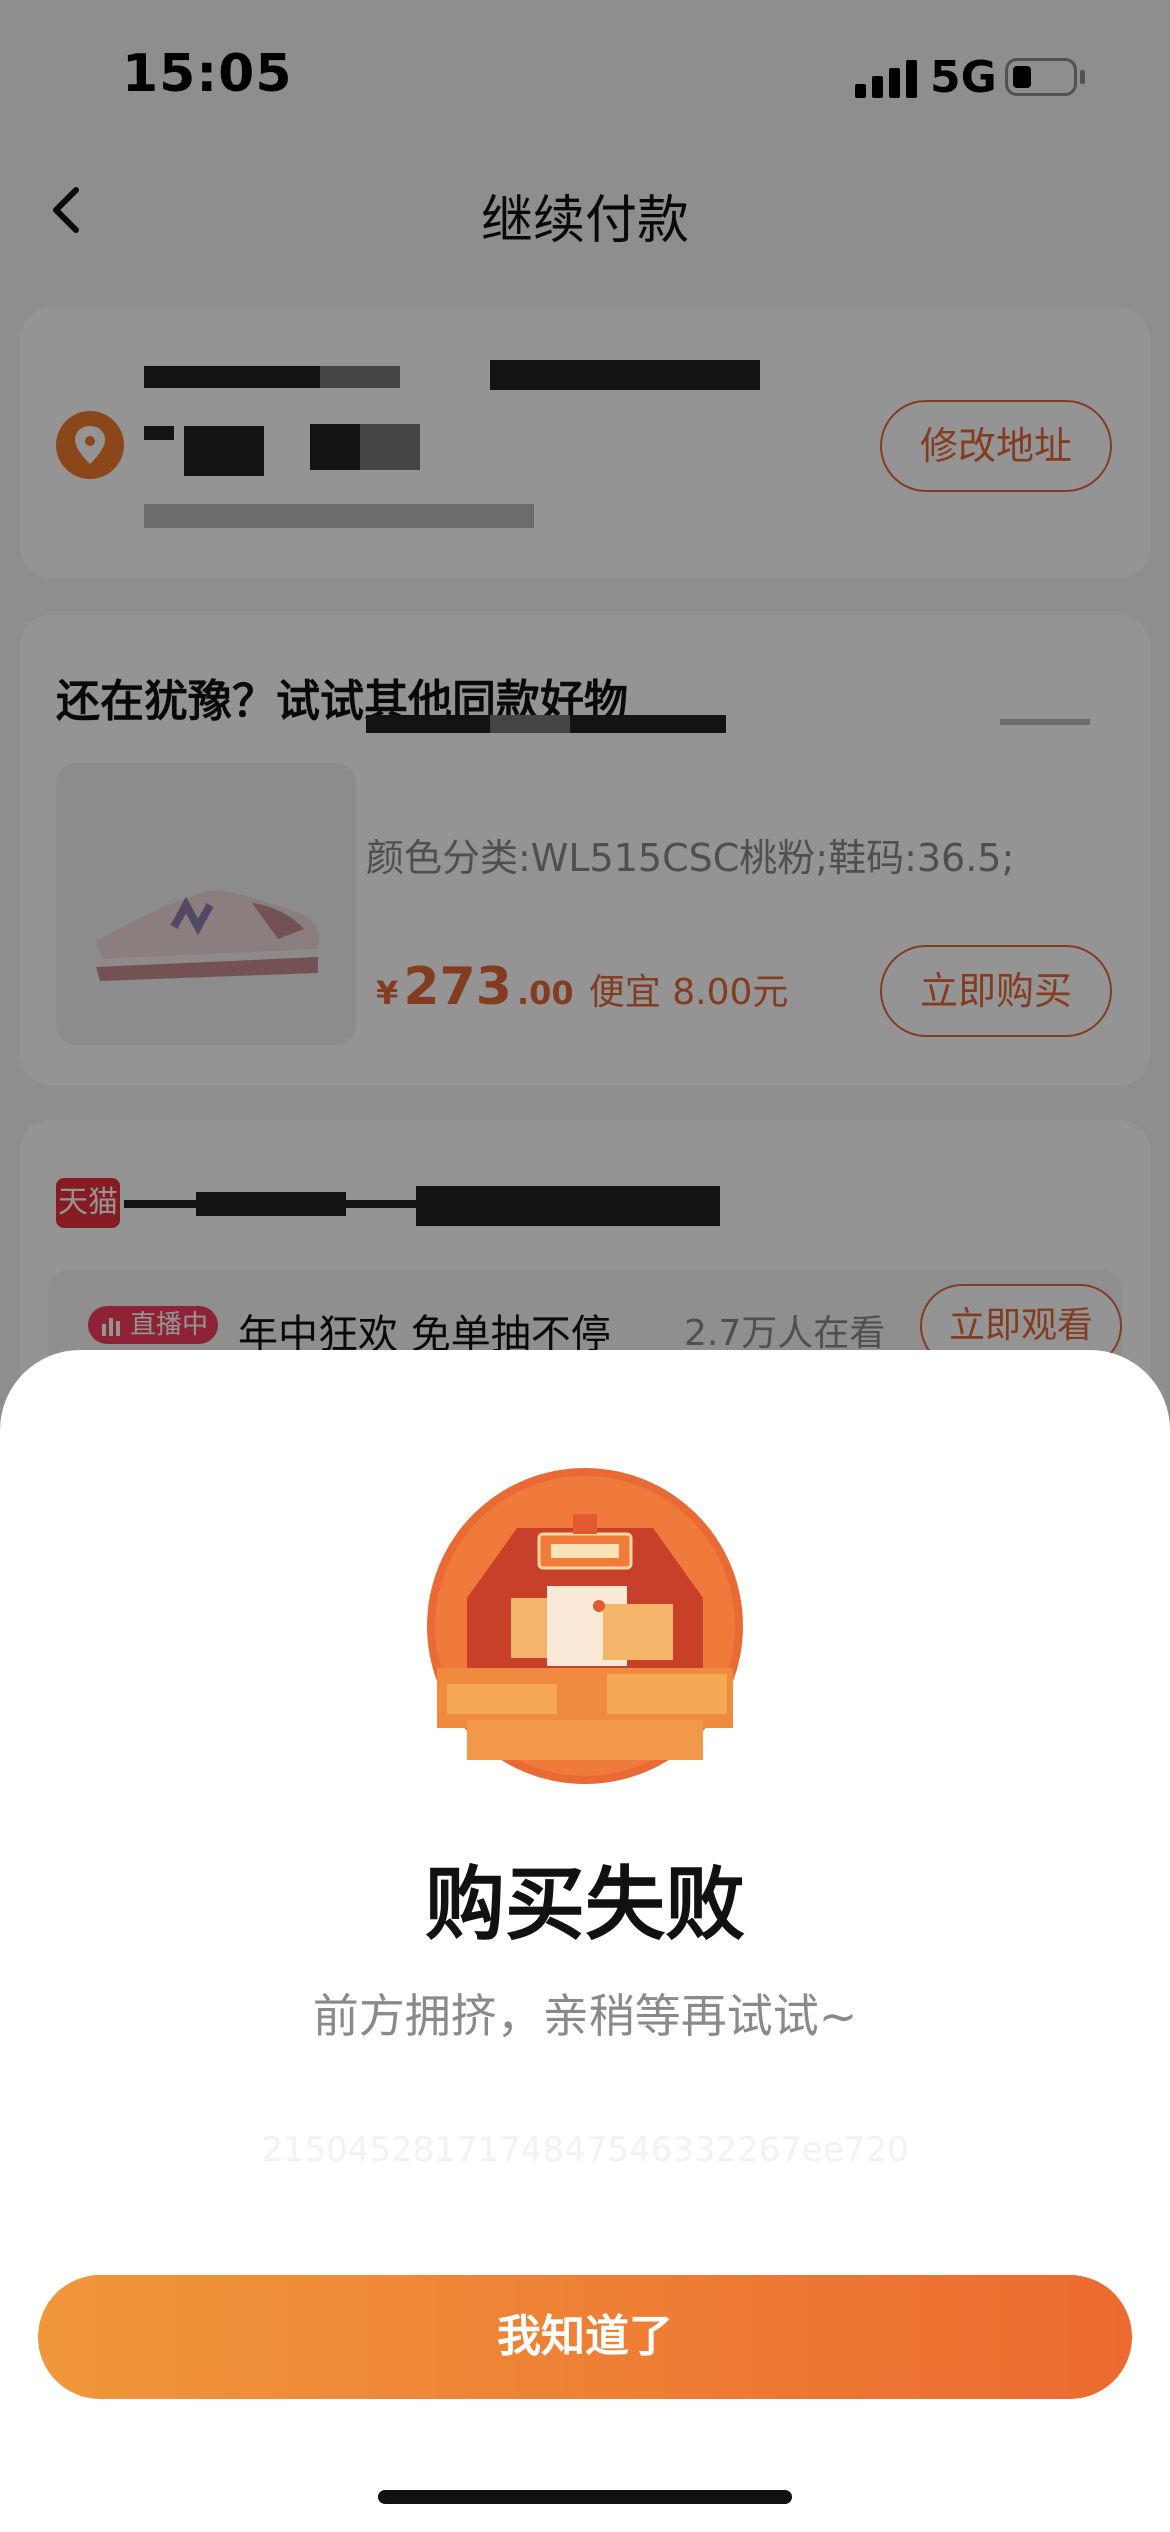  What do you see at coordinates (585, 1904) in the screenshot?
I see `dialog-title: 购买失败` at bounding box center [585, 1904].